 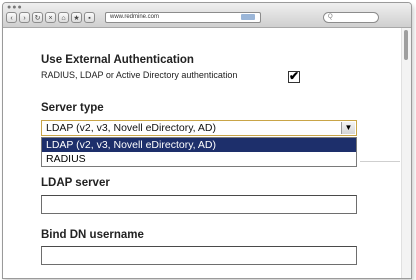 I want to click on home-icon: ⌂, so click(x=63, y=17).